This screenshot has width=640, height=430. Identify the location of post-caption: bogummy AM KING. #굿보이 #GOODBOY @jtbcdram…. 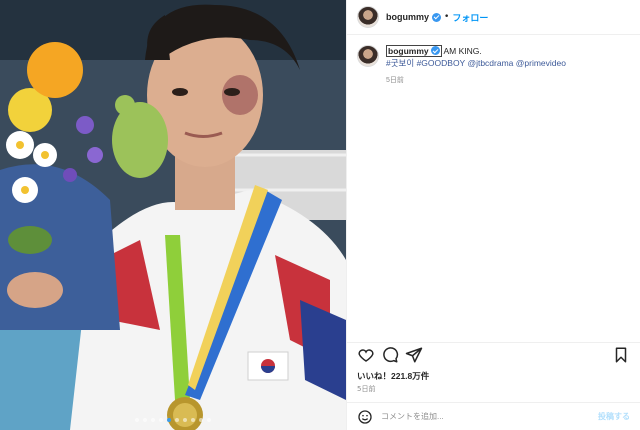
(493, 61).